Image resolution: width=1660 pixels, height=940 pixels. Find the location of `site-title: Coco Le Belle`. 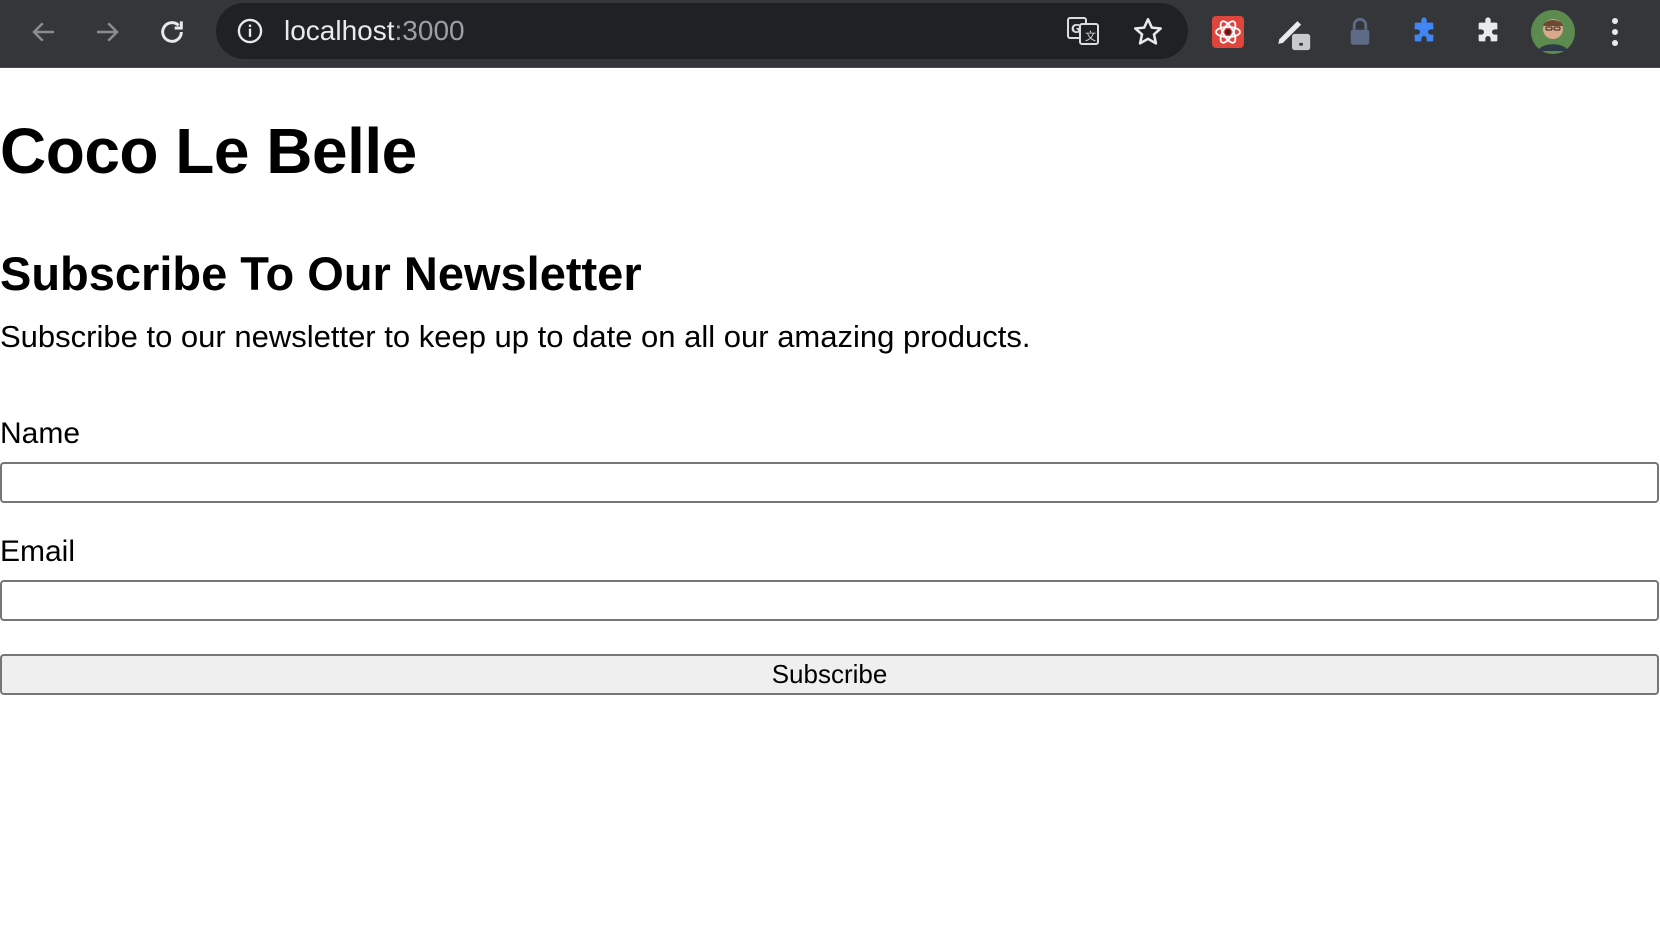

site-title: Coco Le Belle is located at coordinates (208, 151).